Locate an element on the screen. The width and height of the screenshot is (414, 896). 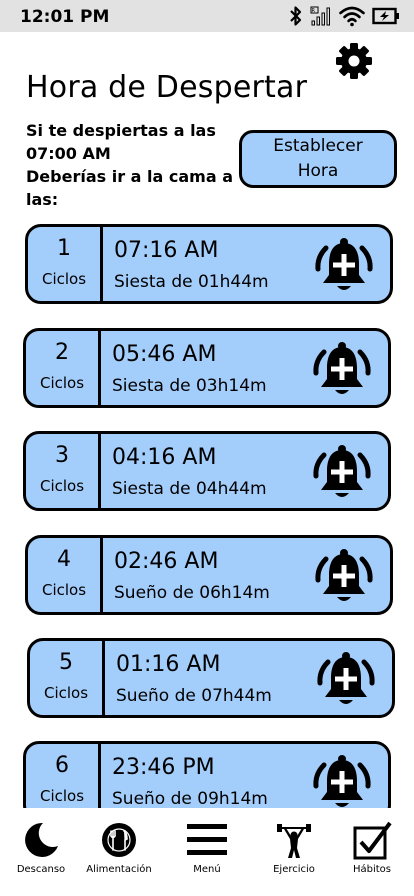
cycle-number: 1 is located at coordinates (64, 248).